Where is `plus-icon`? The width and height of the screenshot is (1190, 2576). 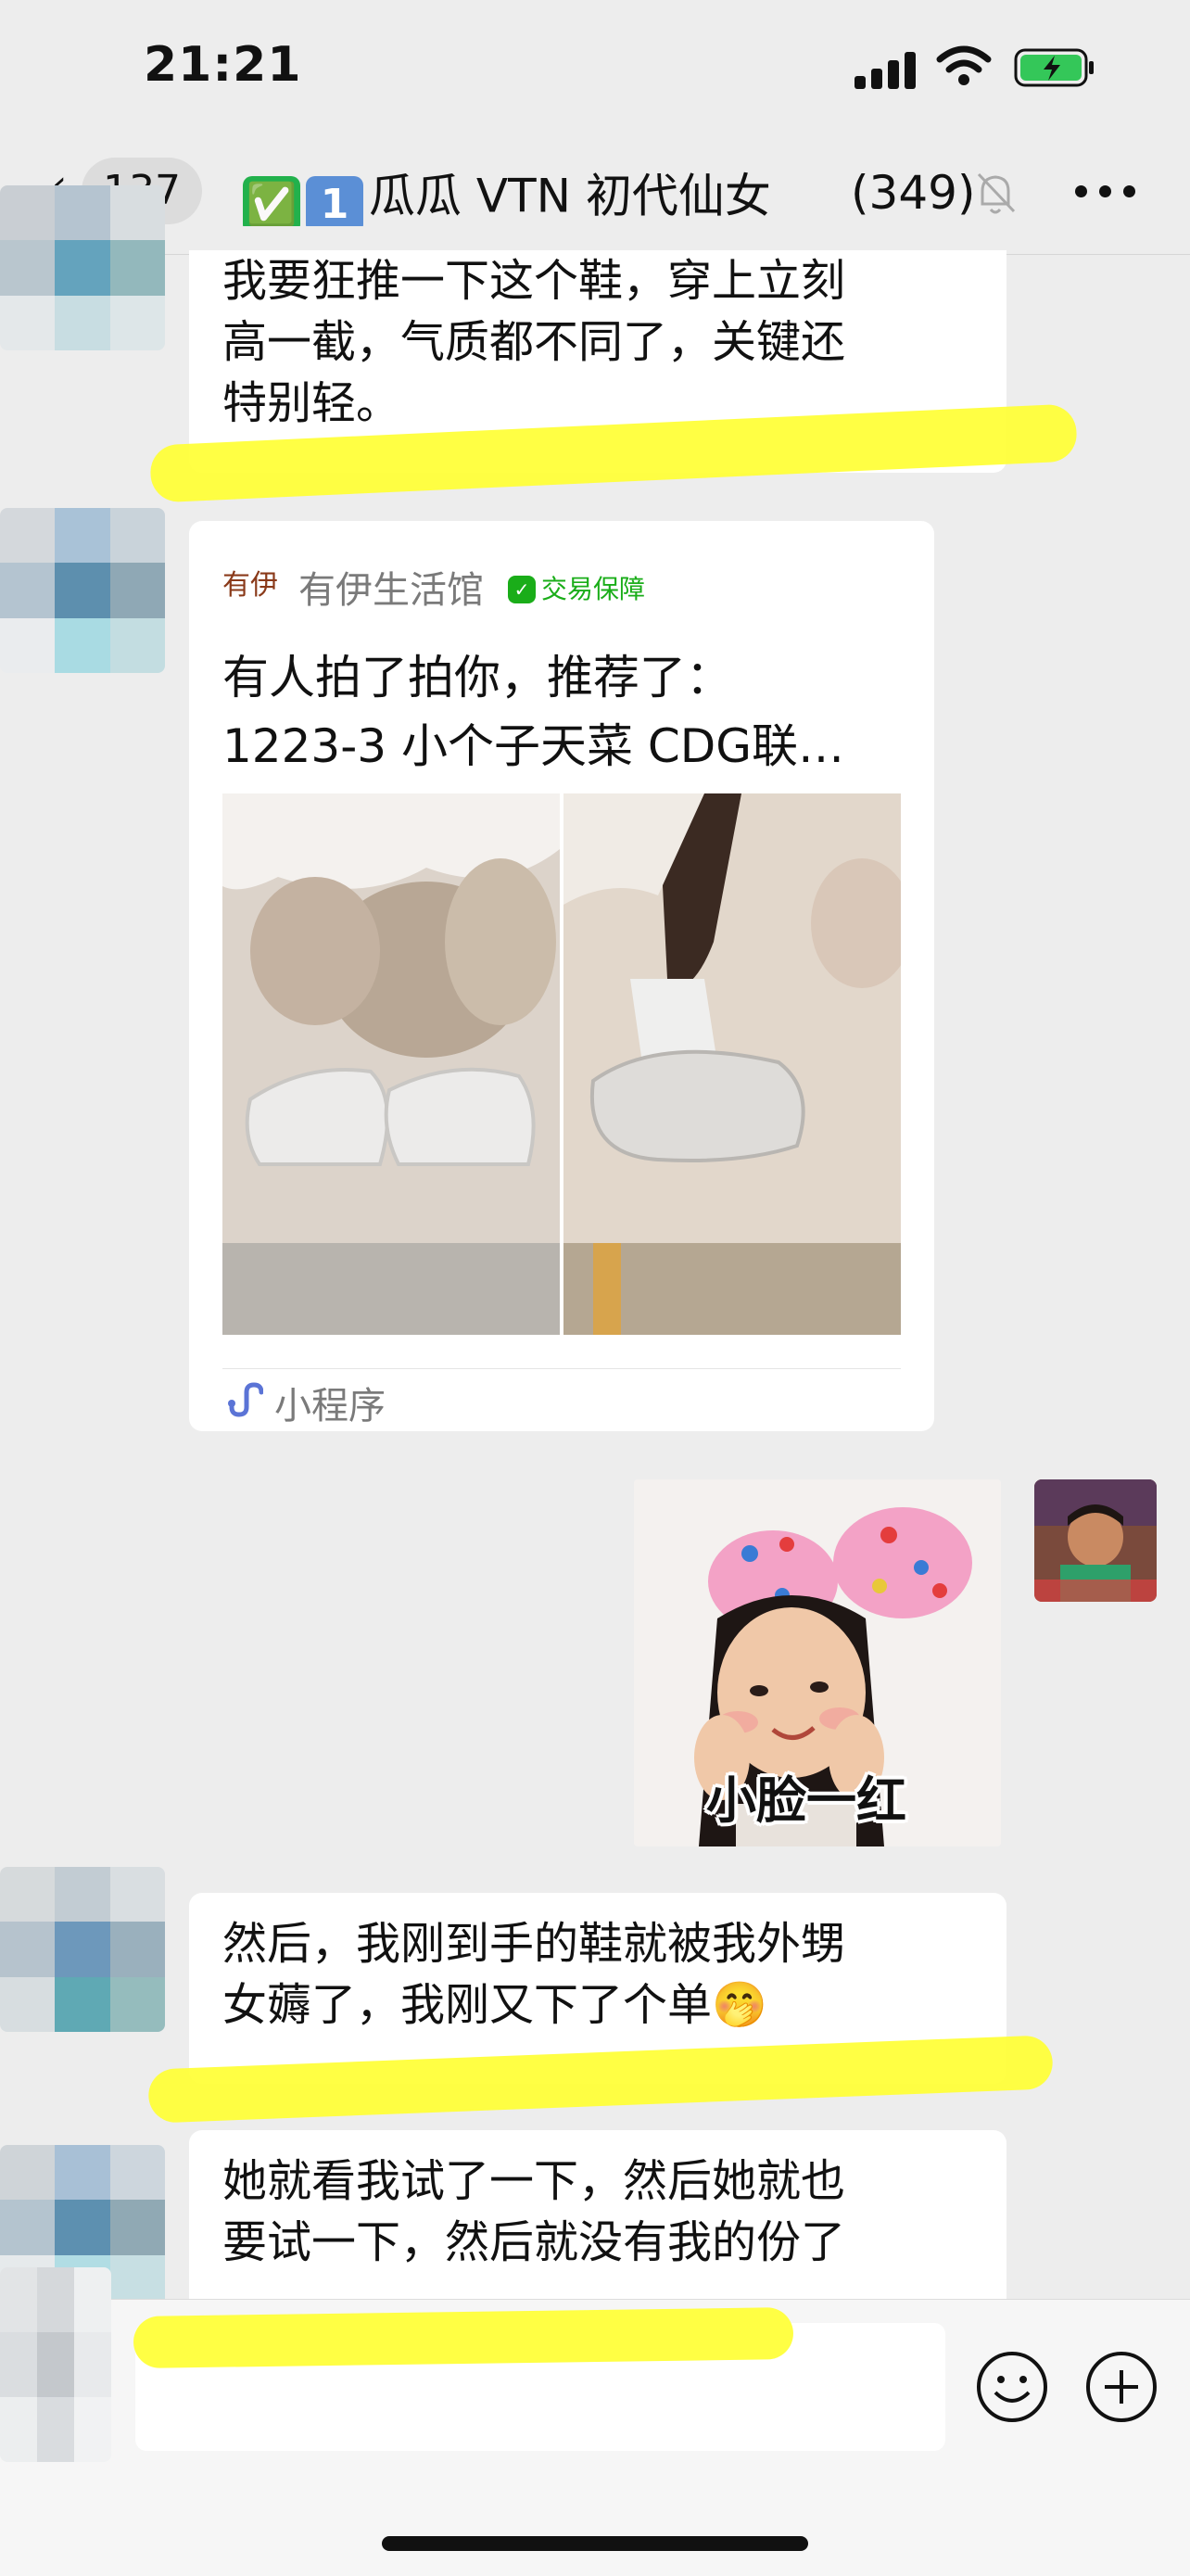
plus-icon is located at coordinates (1121, 2387).